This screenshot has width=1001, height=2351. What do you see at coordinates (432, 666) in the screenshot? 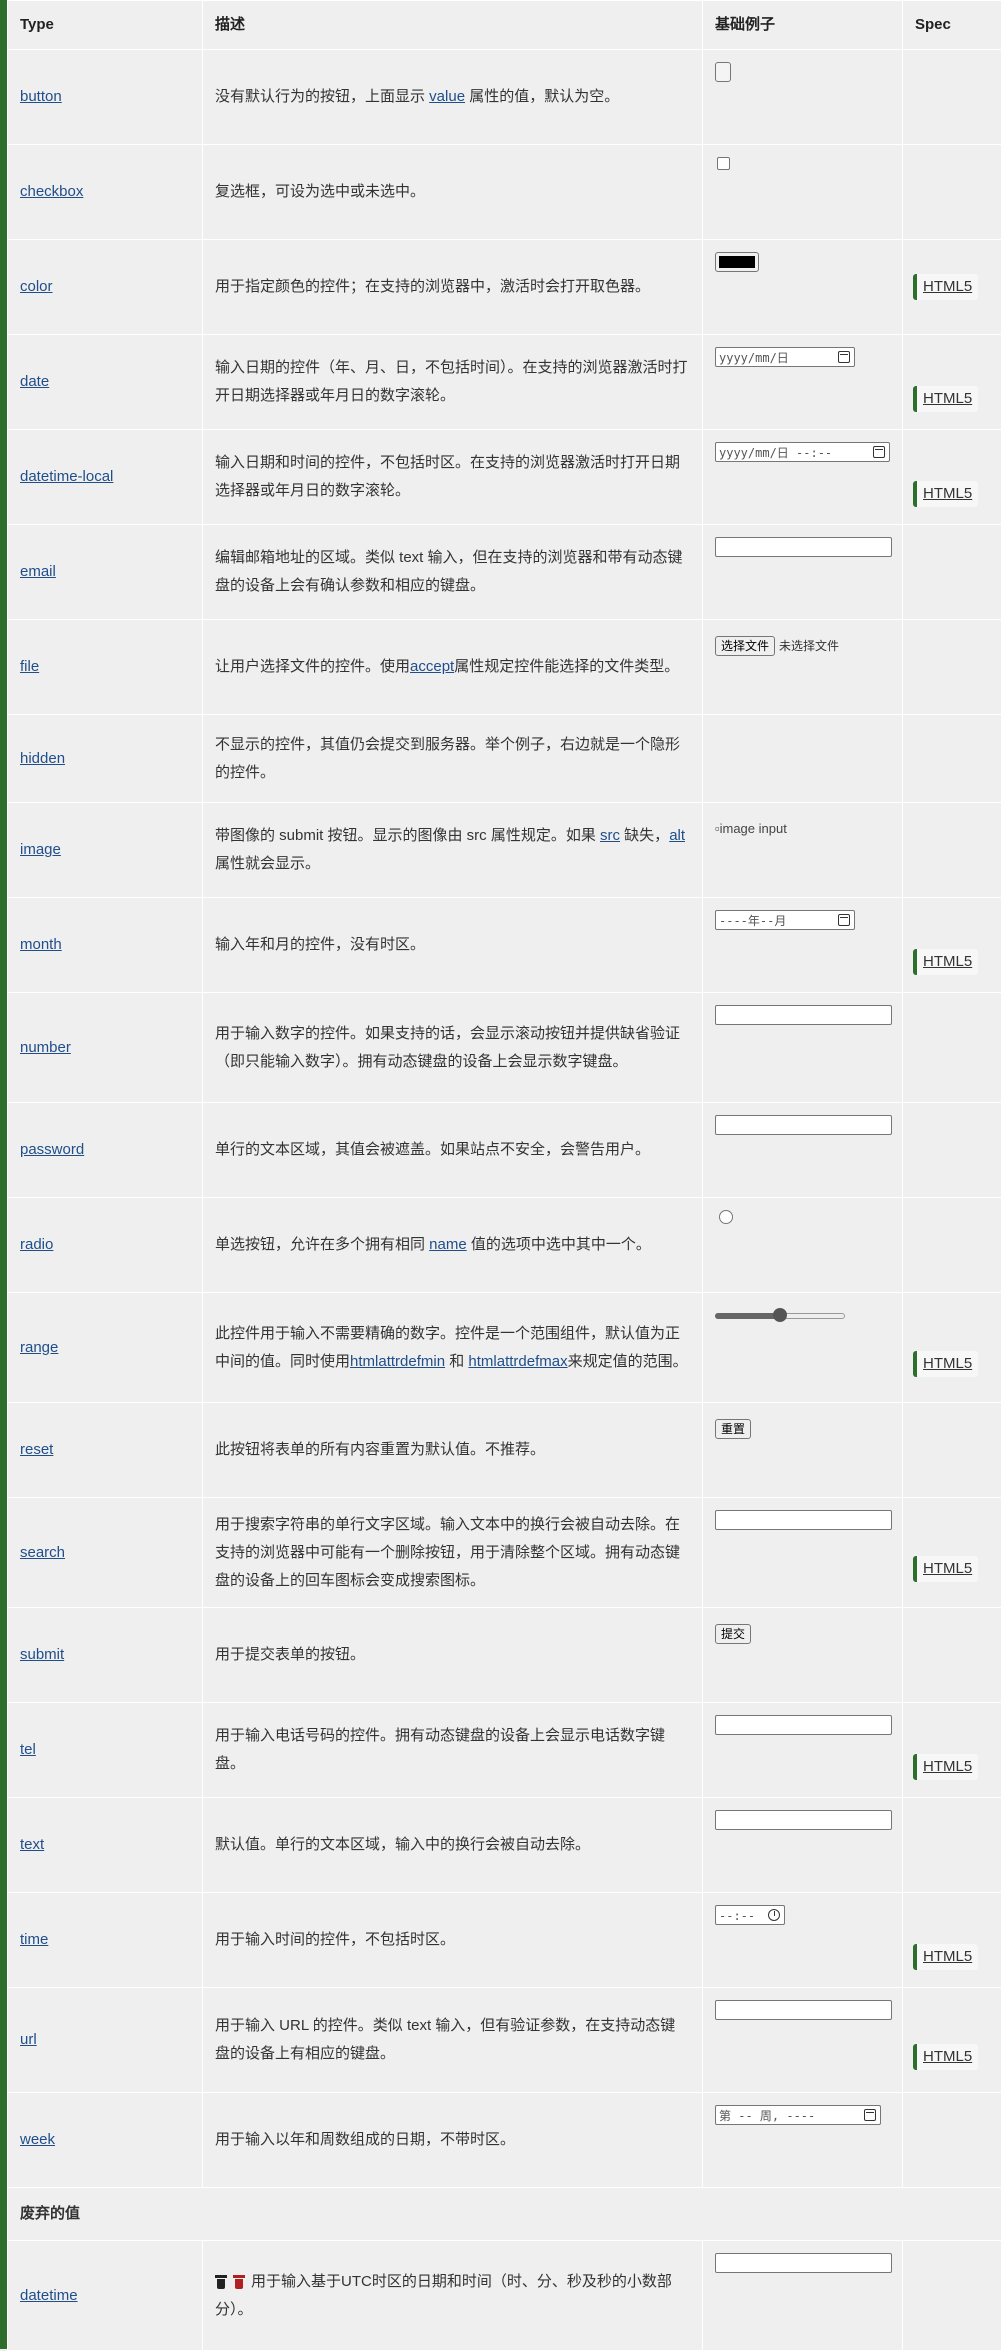
I see `description-link: accept` at bounding box center [432, 666].